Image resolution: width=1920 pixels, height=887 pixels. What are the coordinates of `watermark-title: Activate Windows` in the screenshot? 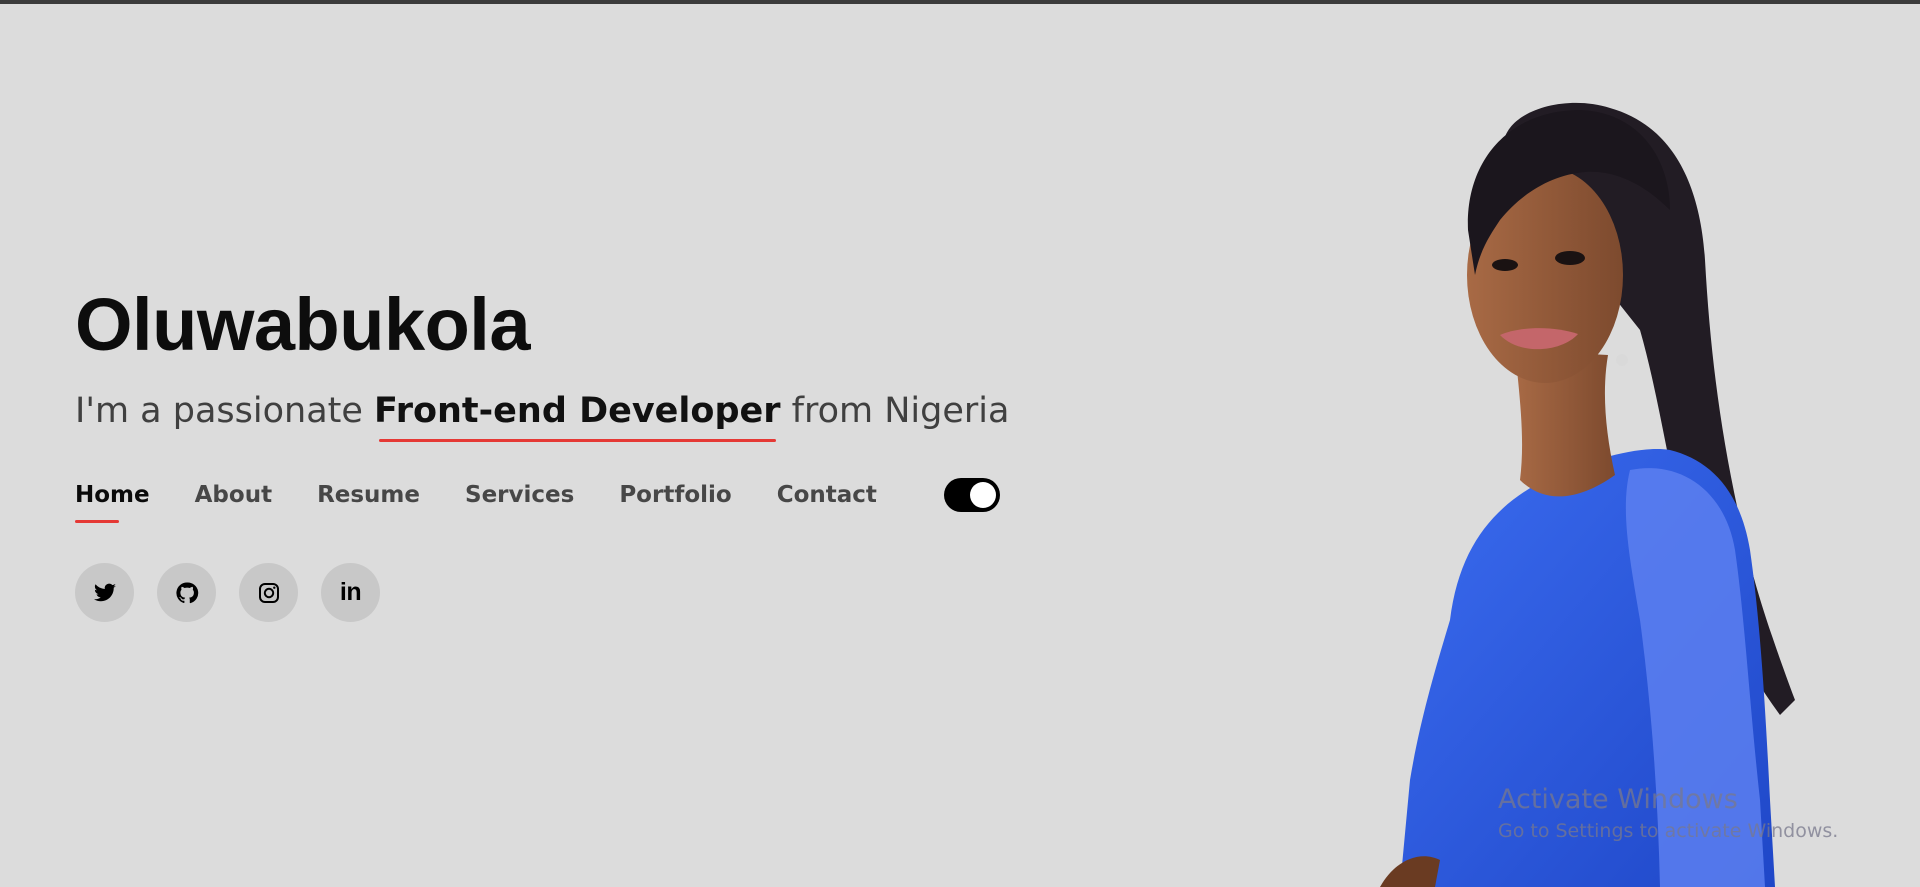 It's located at (1618, 799).